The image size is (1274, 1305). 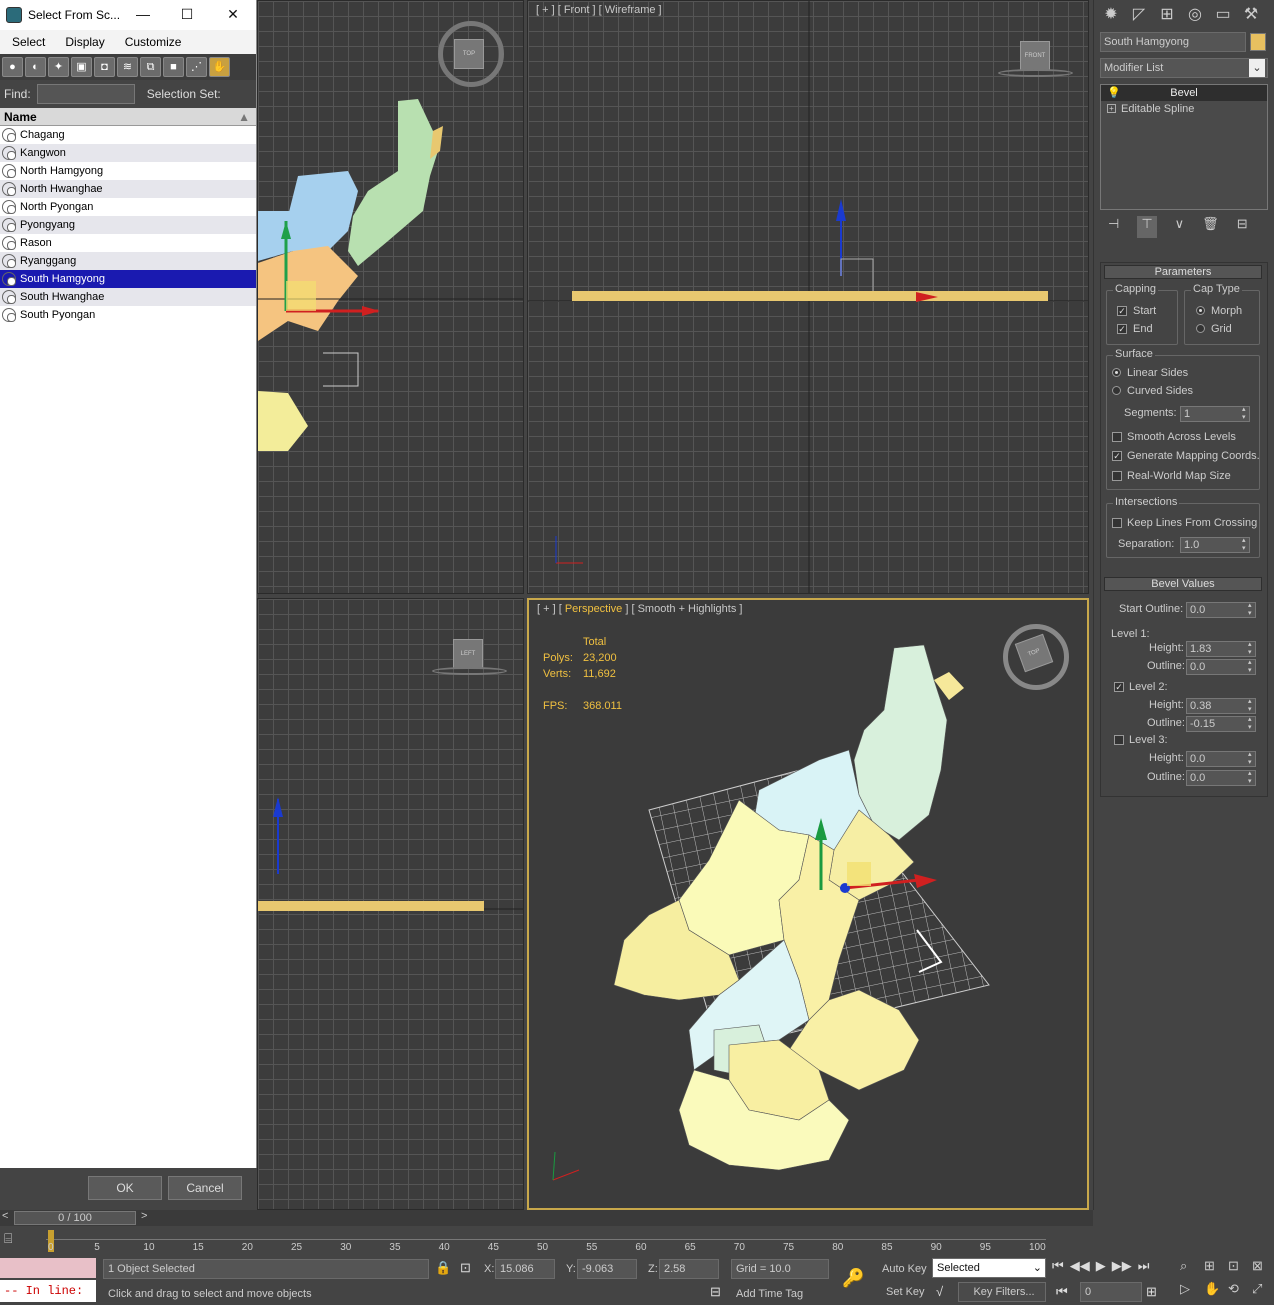 I want to click on list-item: Kangwon, so click(x=128, y=153).